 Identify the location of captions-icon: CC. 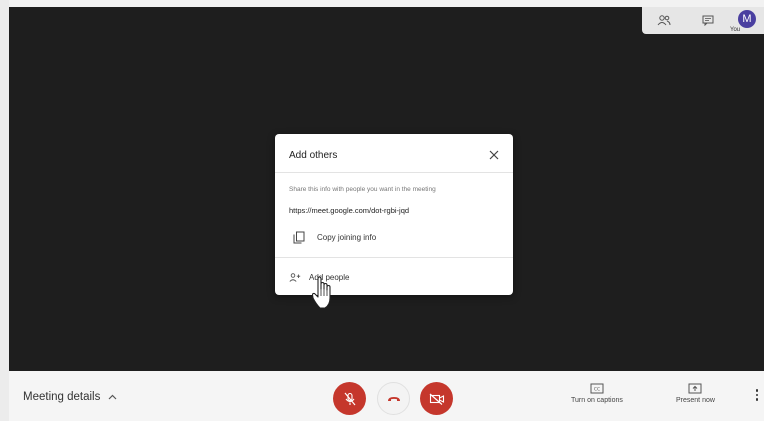
(597, 388).